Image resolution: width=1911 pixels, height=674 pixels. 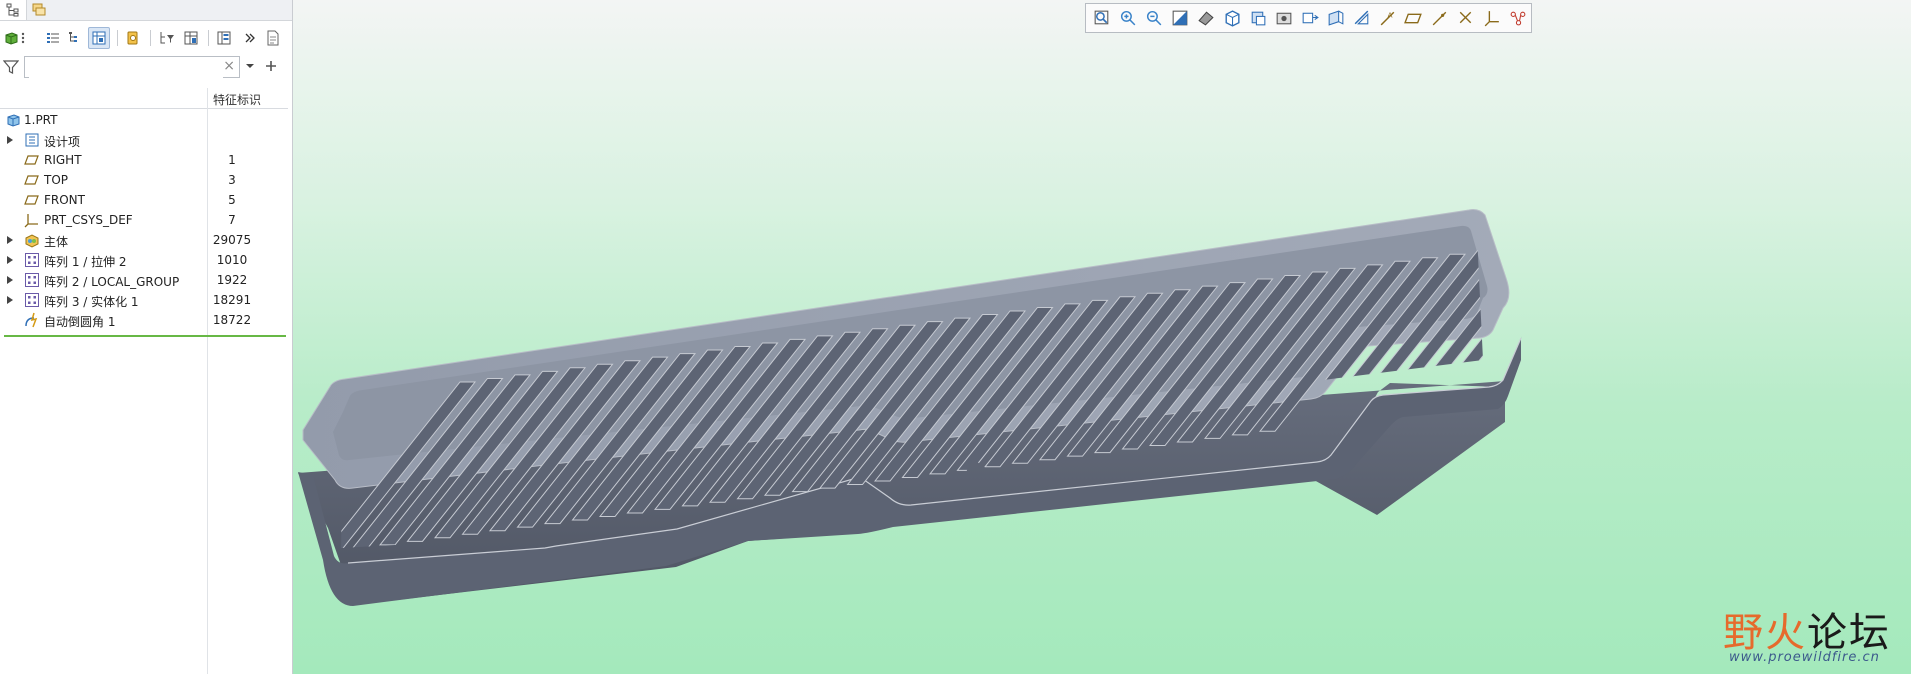 I want to click on plus-icon, so click(x=271, y=66).